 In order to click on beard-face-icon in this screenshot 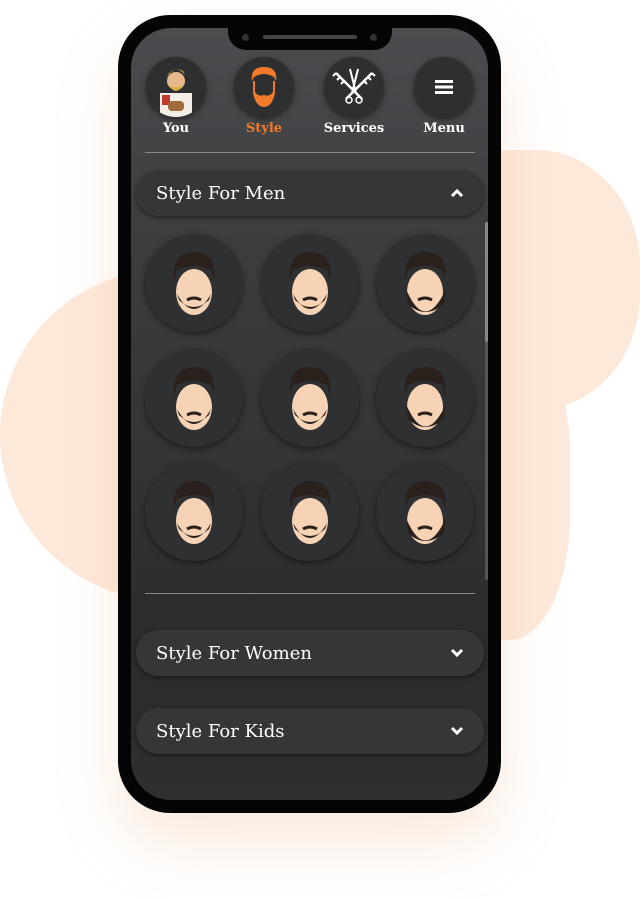, I will do `click(264, 87)`.